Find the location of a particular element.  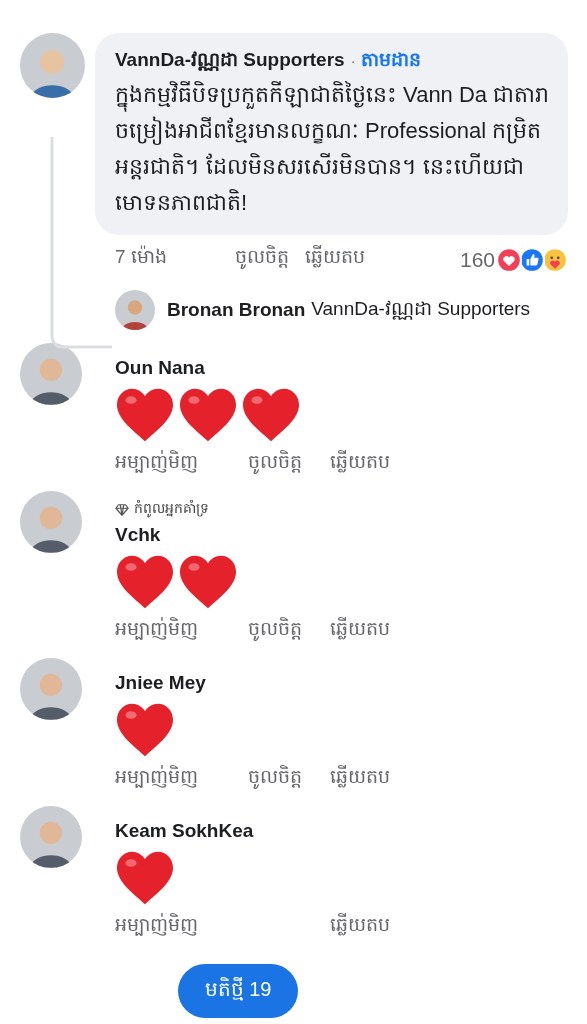

reaction-count: 160 is located at coordinates (477, 260).